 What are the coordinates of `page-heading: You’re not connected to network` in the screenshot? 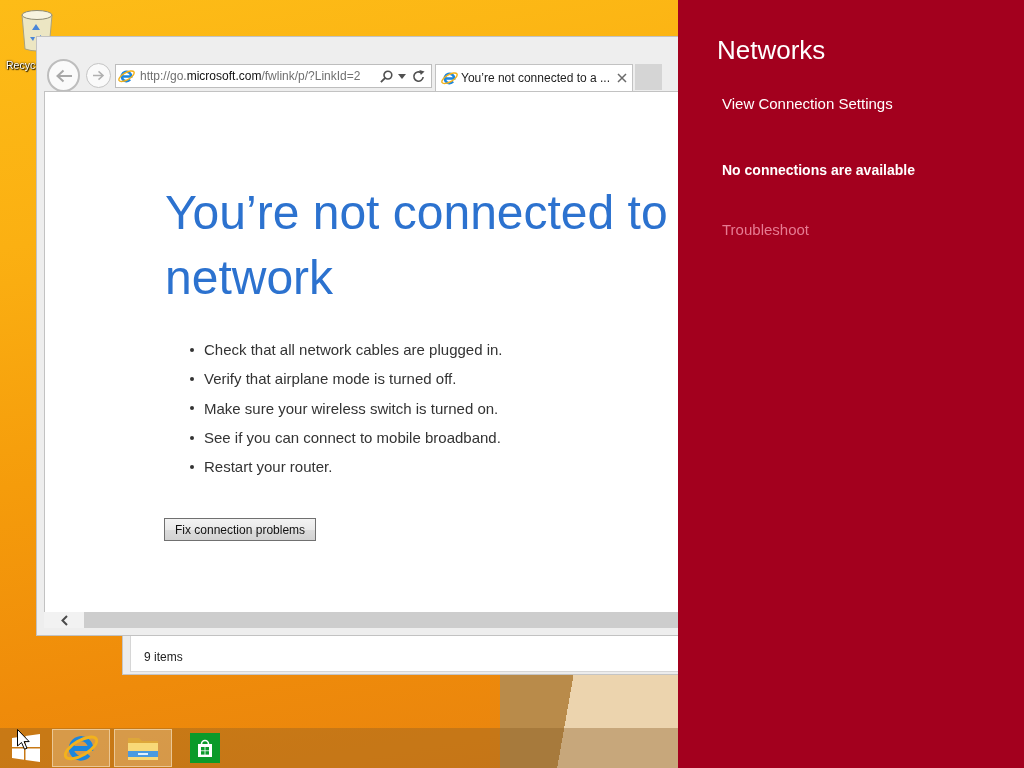 It's located at (417, 245).